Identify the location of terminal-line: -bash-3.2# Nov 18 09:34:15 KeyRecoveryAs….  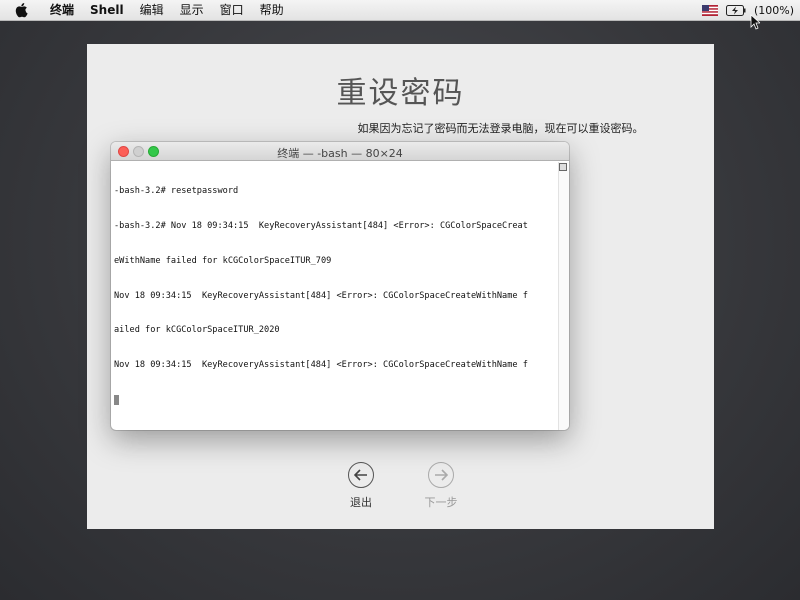
(321, 225).